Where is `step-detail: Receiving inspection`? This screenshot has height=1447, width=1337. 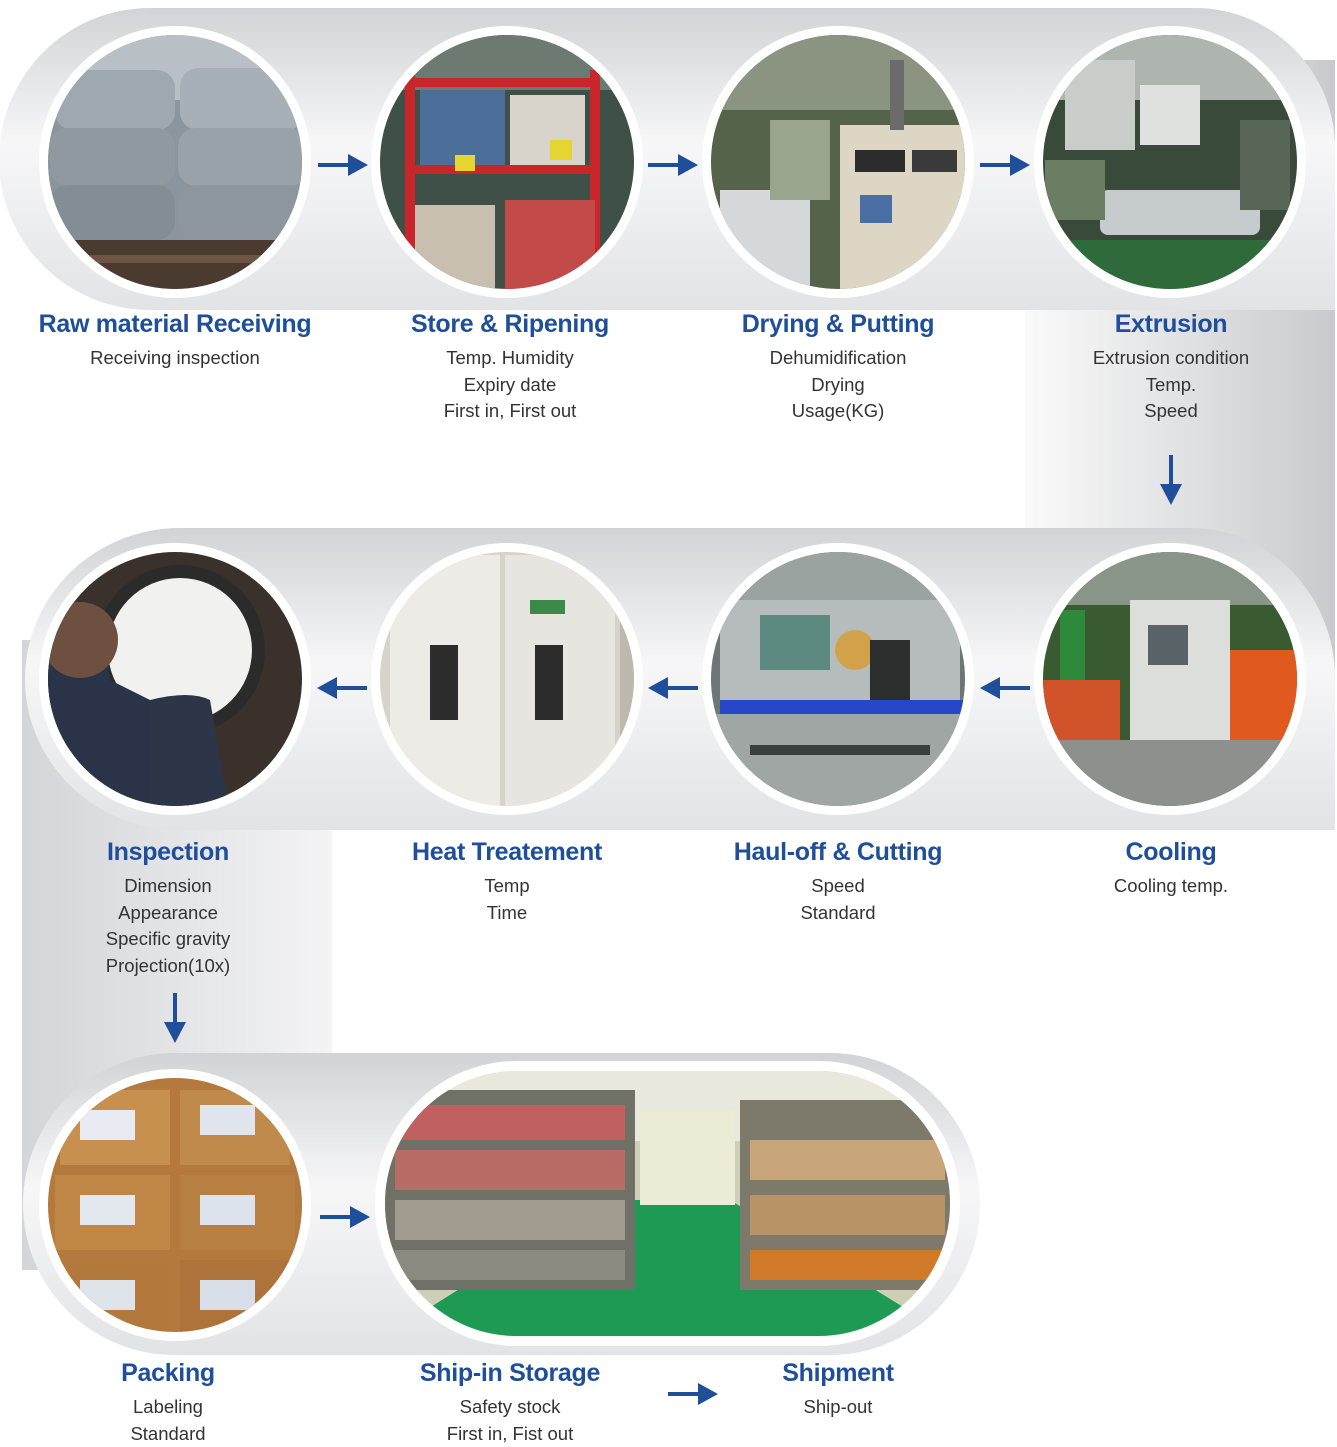 step-detail: Receiving inspection is located at coordinates (175, 357).